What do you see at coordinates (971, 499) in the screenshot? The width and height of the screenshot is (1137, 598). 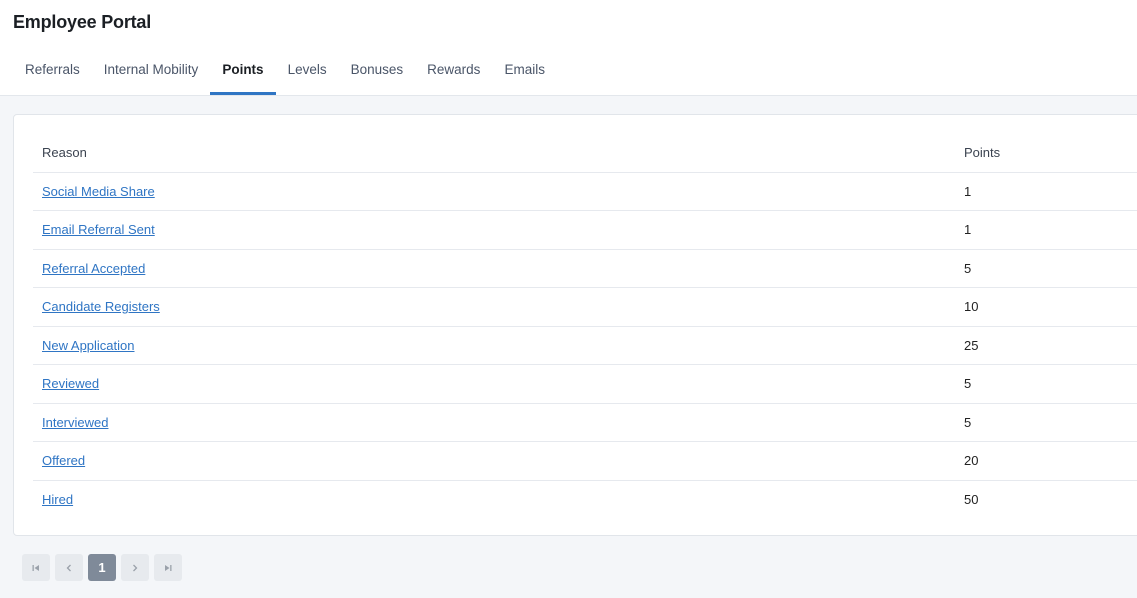 I see `points-cell: 50` at bounding box center [971, 499].